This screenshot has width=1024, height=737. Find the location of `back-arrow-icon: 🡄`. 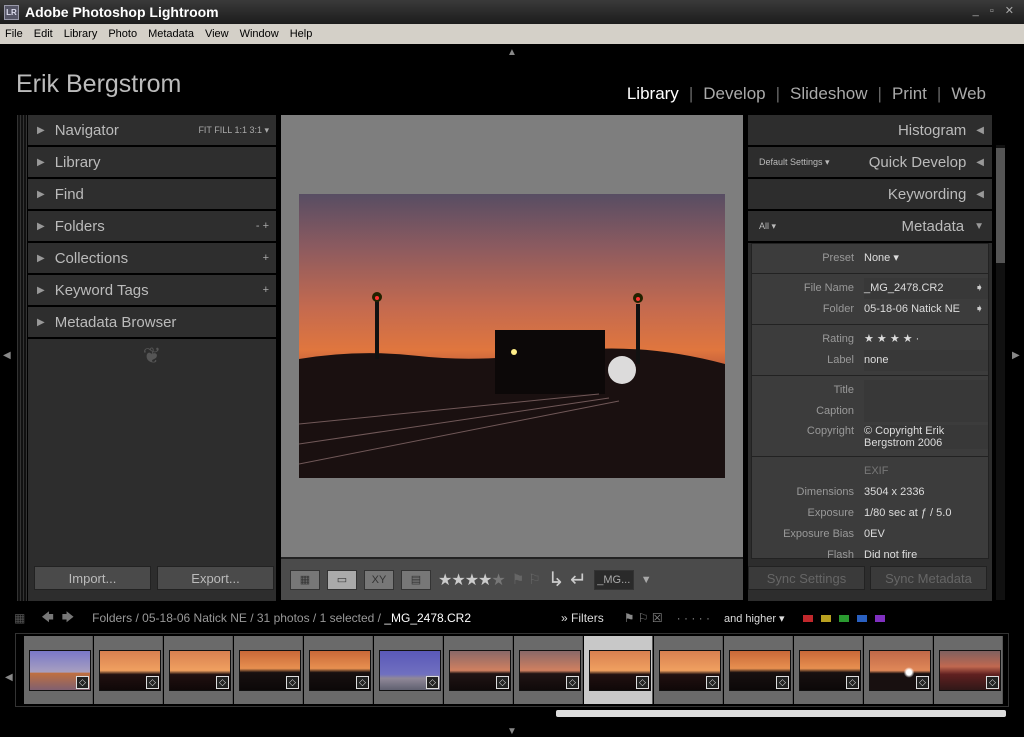

back-arrow-icon: 🡄 is located at coordinates (47, 618).